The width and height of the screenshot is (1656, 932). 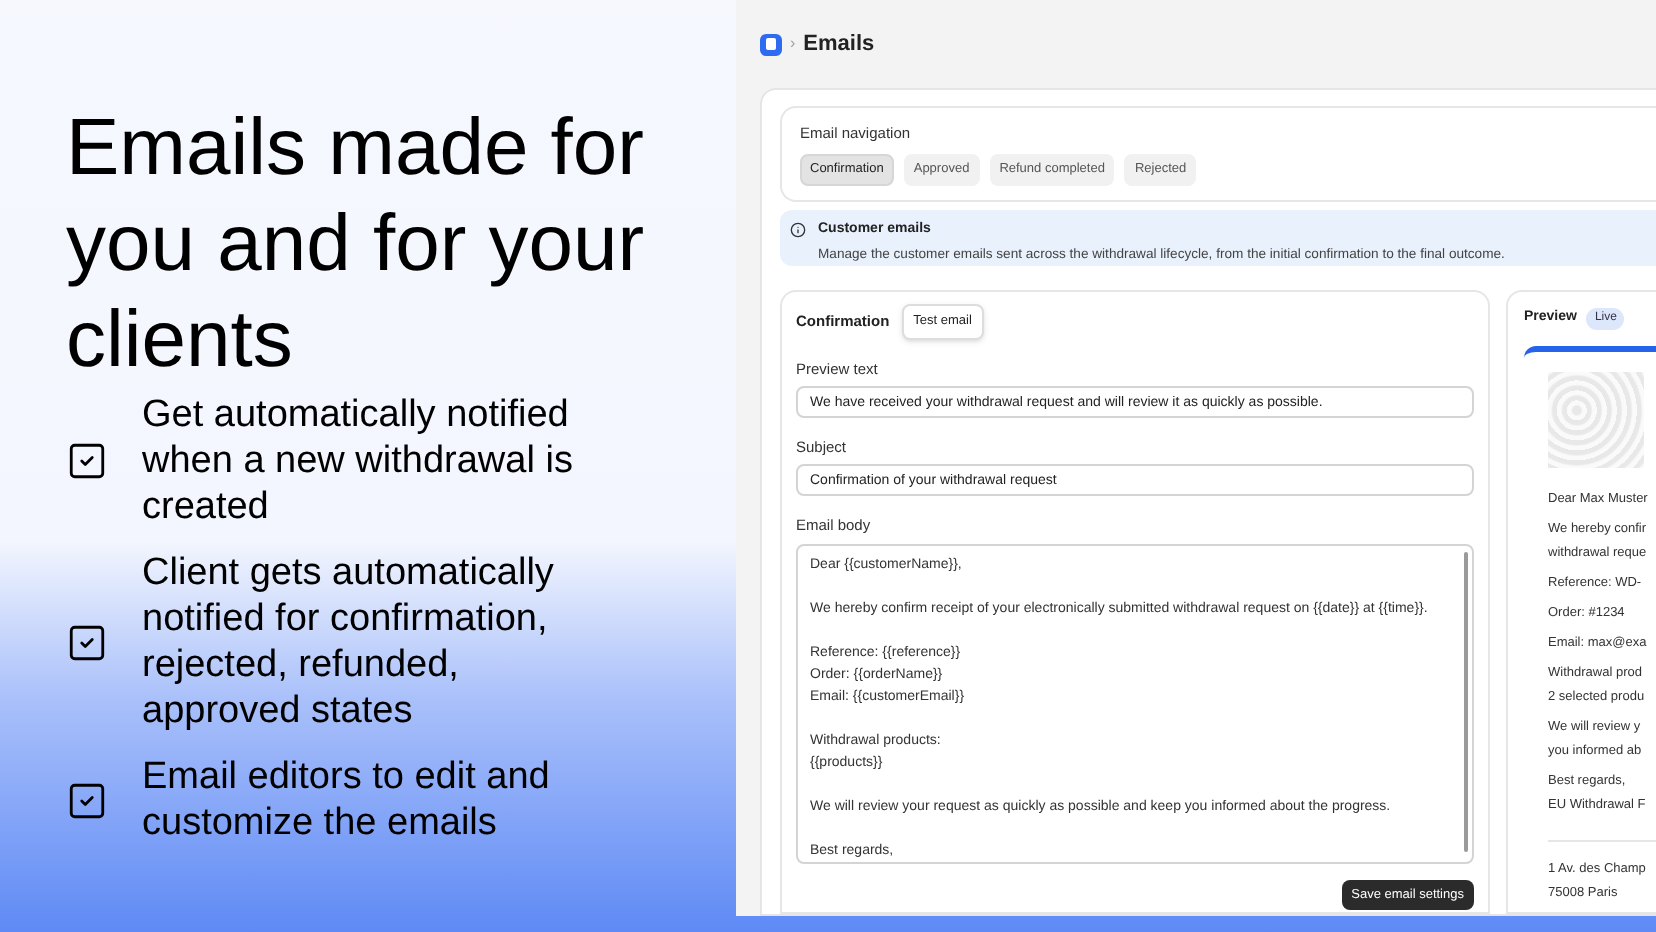 What do you see at coordinates (771, 44) in the screenshot?
I see `app-logo-icon` at bounding box center [771, 44].